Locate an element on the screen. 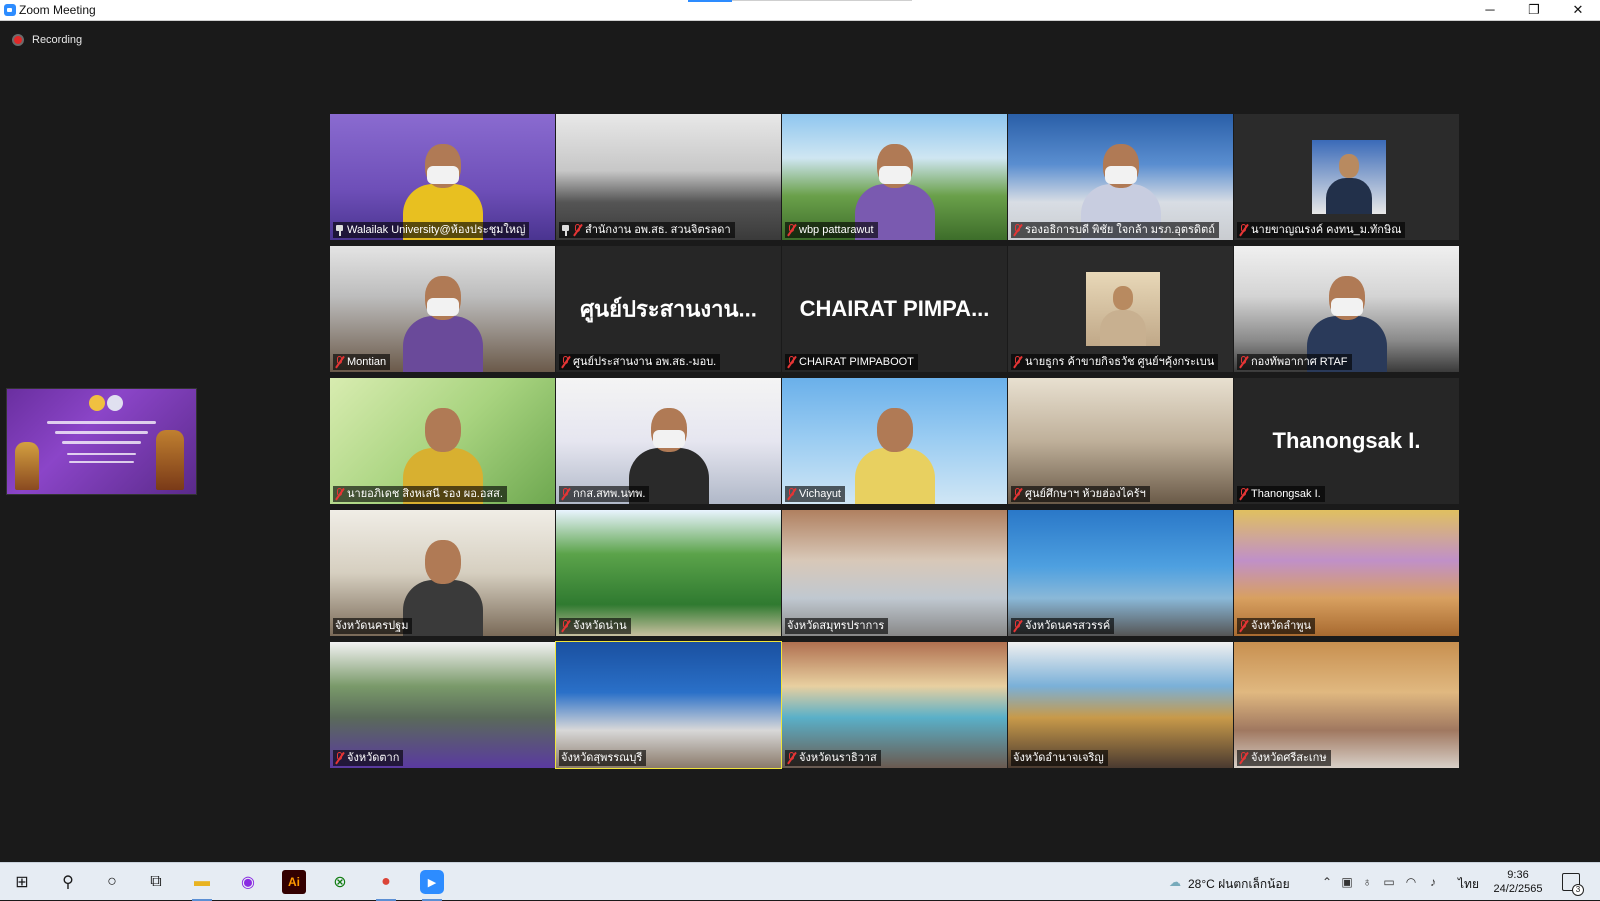  participant-name: ศูนย์ศึกษาฯ ห้วยฮ่องไคร้ฯ is located at coordinates (1085, 494).